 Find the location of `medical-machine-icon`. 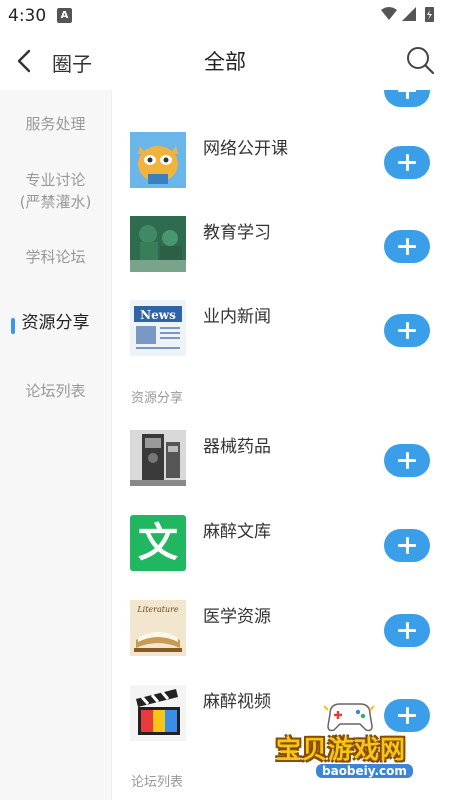

medical-machine-icon is located at coordinates (158, 458).